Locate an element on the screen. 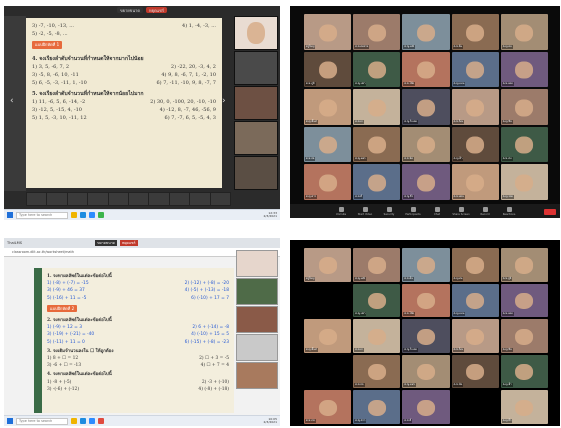 The width and height of the screenshot is (561, 428). end-meeting-button is located at coordinates (550, 212).